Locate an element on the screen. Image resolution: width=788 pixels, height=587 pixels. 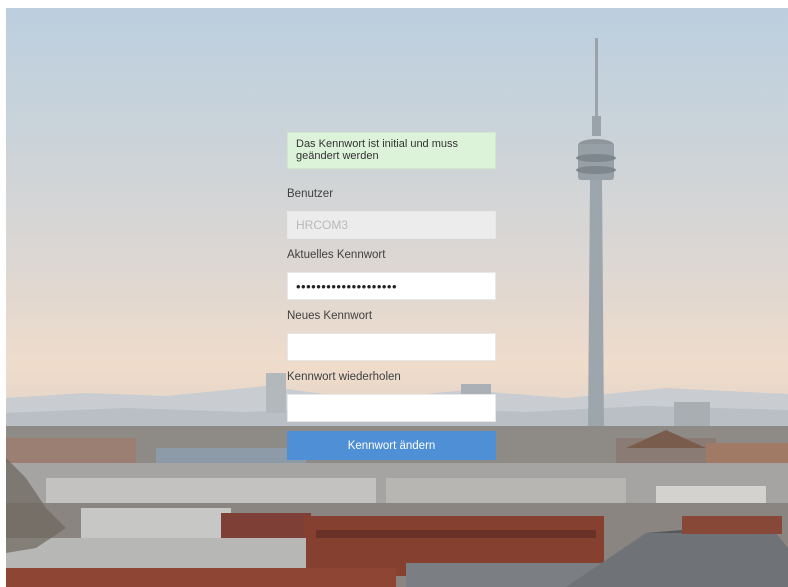
current-password-label: Aktuelles Kennwort is located at coordinates (336, 255).